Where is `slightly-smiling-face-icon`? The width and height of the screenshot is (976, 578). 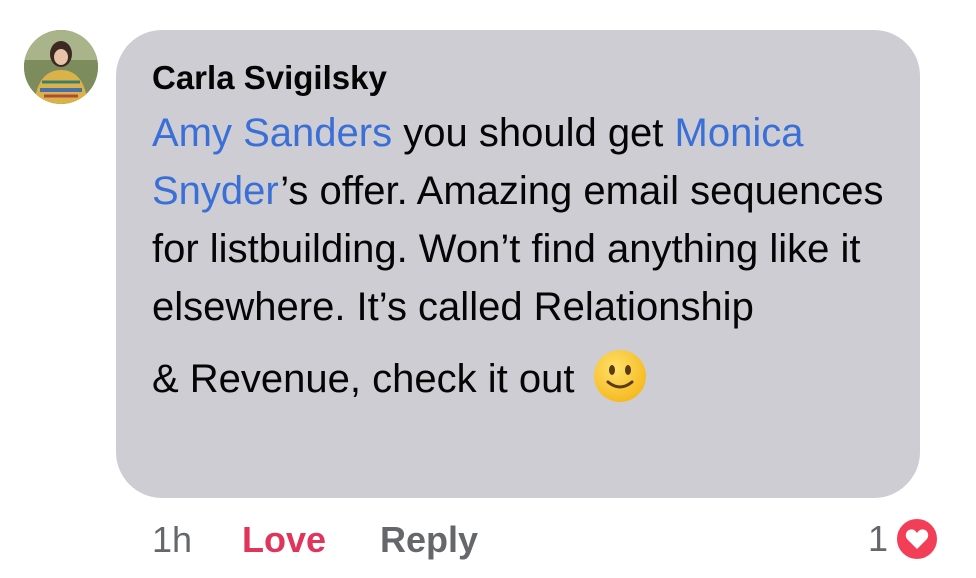
slightly-smiling-face-icon is located at coordinates (620, 376).